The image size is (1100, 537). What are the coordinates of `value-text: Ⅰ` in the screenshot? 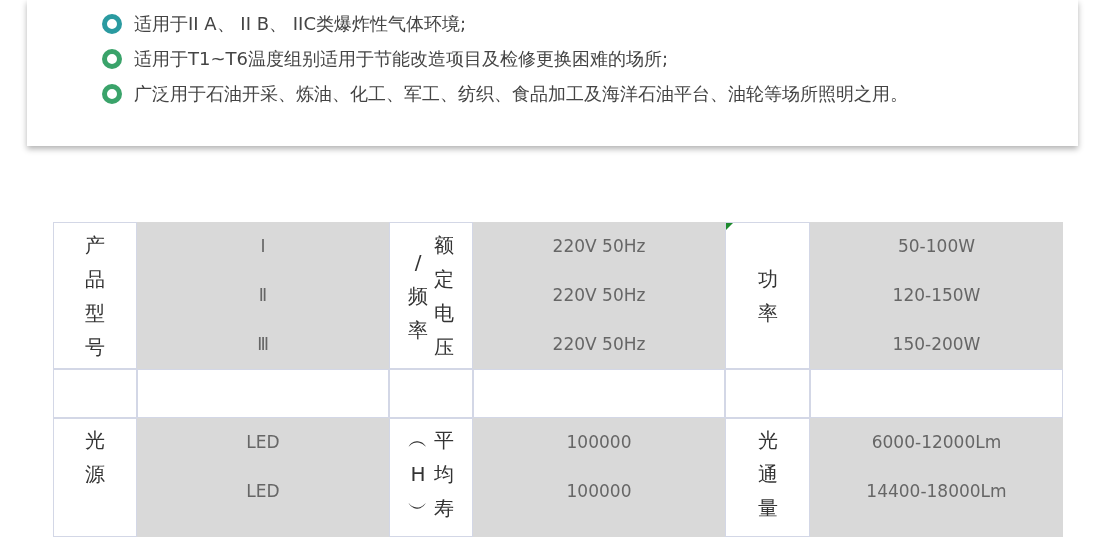 It's located at (263, 246).